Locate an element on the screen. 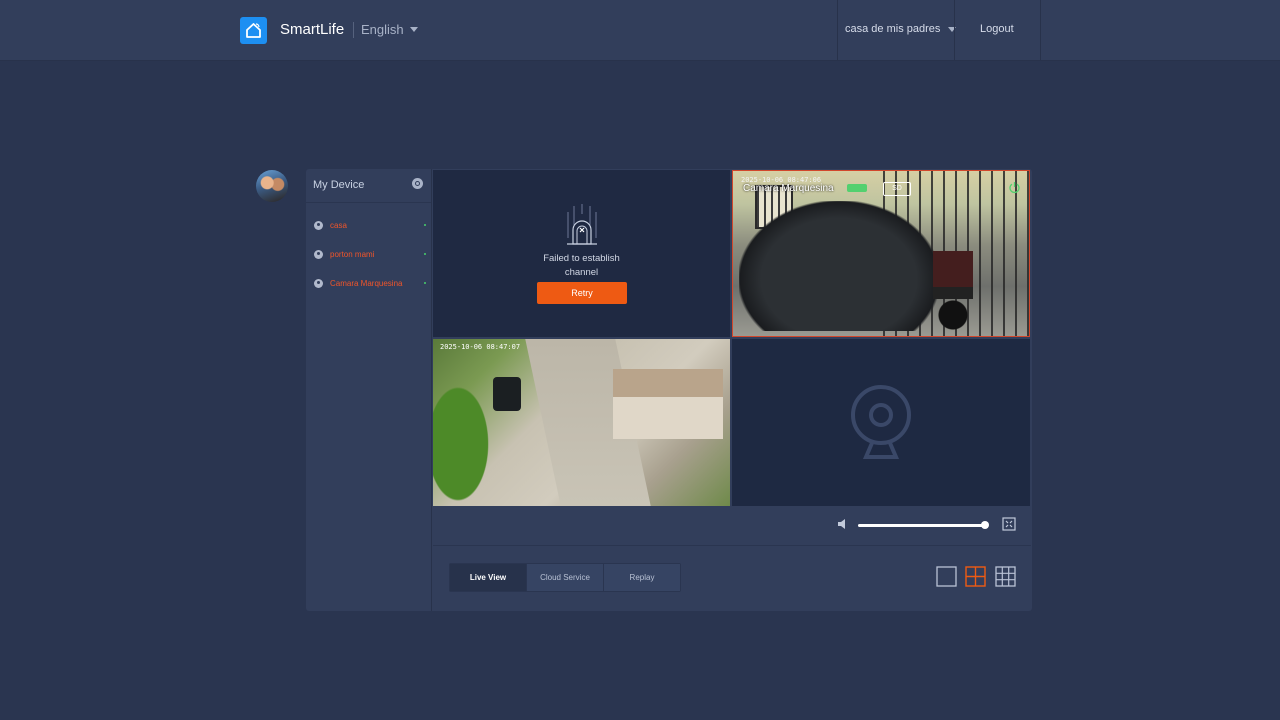 The image size is (1280, 720). quality-sd-button: SD is located at coordinates (897, 189).